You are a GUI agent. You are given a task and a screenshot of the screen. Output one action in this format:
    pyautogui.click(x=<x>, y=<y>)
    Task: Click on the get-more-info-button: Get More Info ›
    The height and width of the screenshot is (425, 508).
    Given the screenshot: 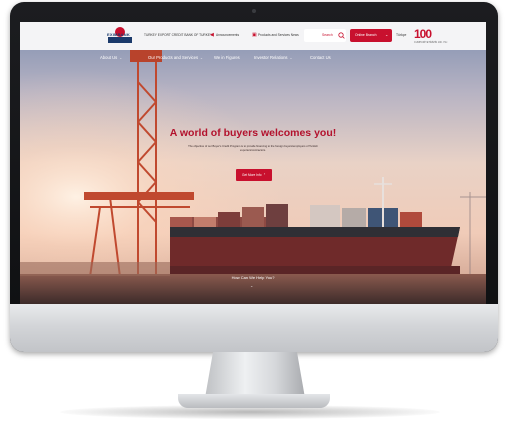 What is the action you would take?
    pyautogui.click(x=254, y=175)
    